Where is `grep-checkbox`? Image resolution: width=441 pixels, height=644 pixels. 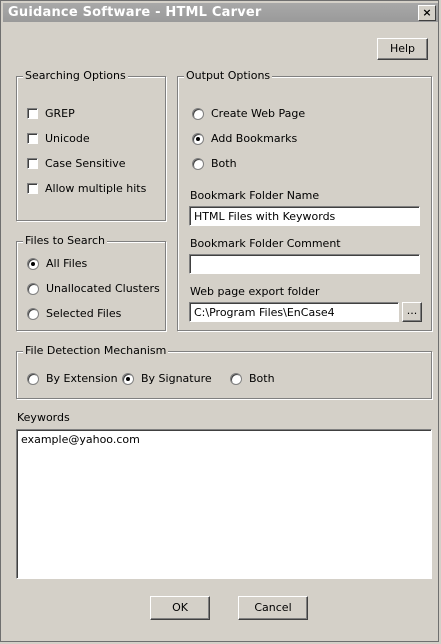 grep-checkbox is located at coordinates (32, 113).